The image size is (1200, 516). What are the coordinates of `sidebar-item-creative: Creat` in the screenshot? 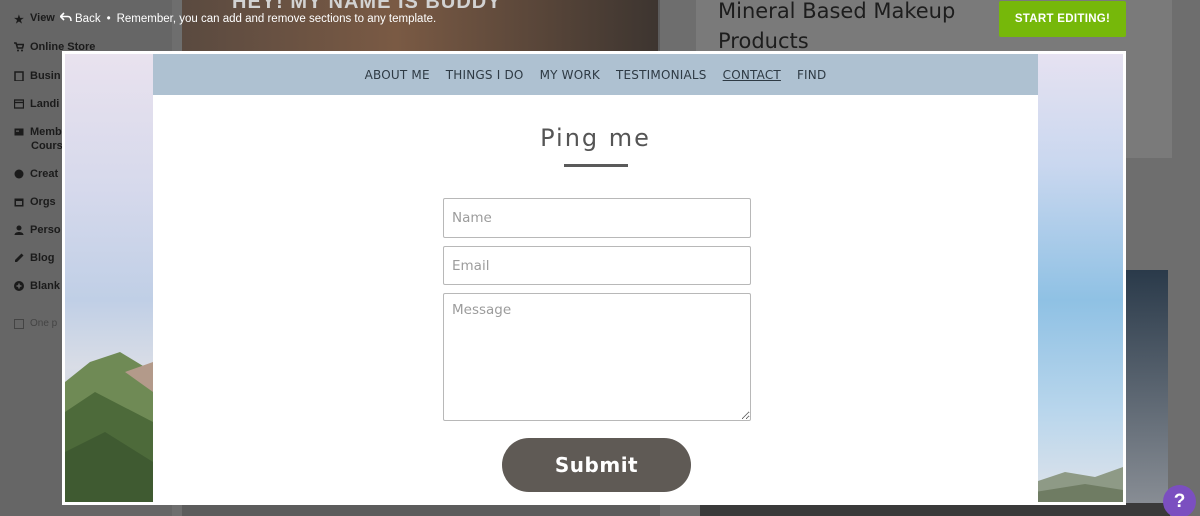 It's located at (36, 174).